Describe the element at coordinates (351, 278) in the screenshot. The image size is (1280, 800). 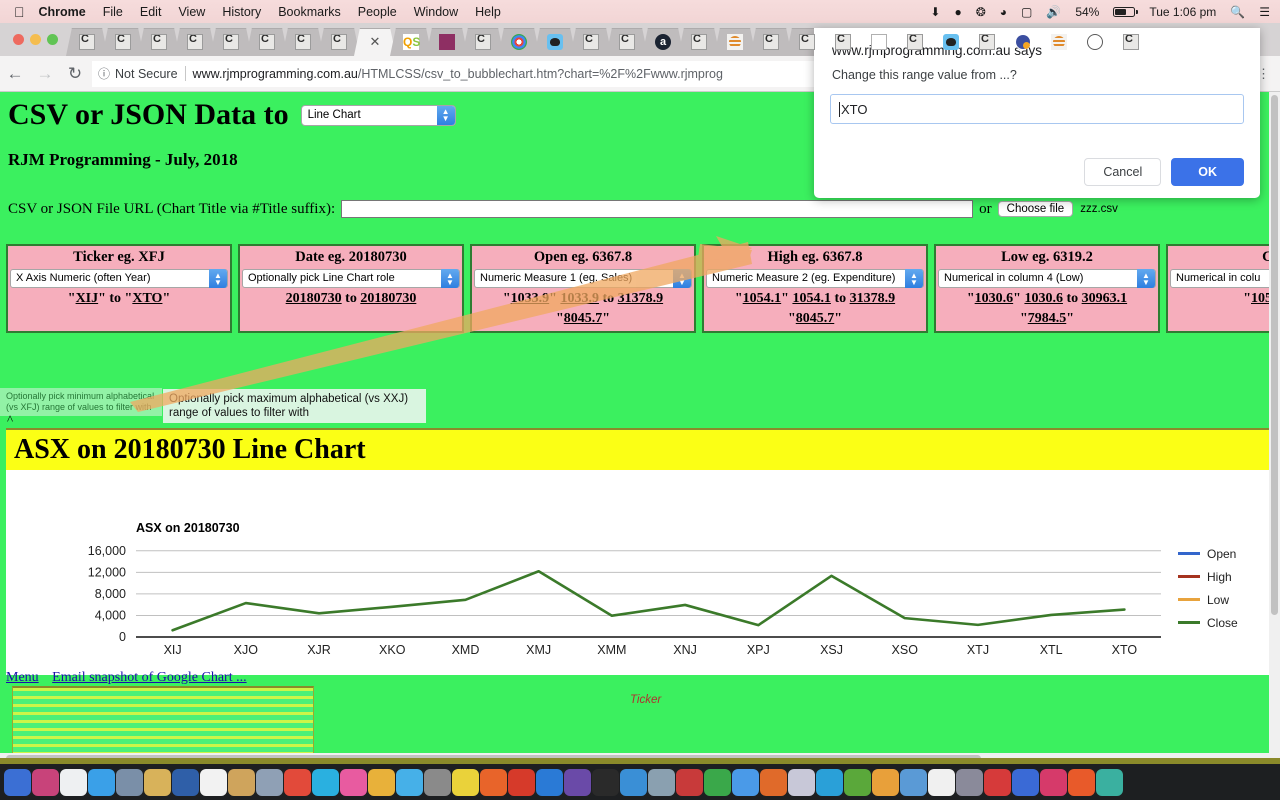
I see `column-role-select: Optionally pick Line Chart role` at that location.